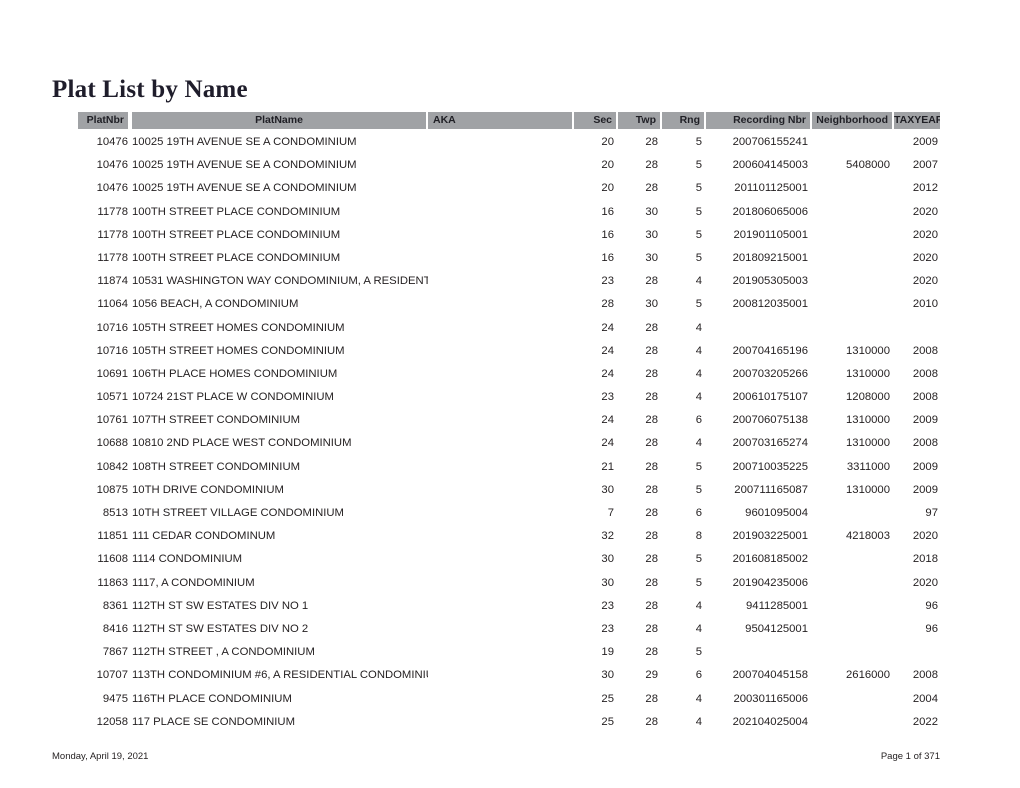 The image size is (1020, 788). I want to click on cell-platname: 111 CEDAR CONDOMINUM, so click(204, 536).